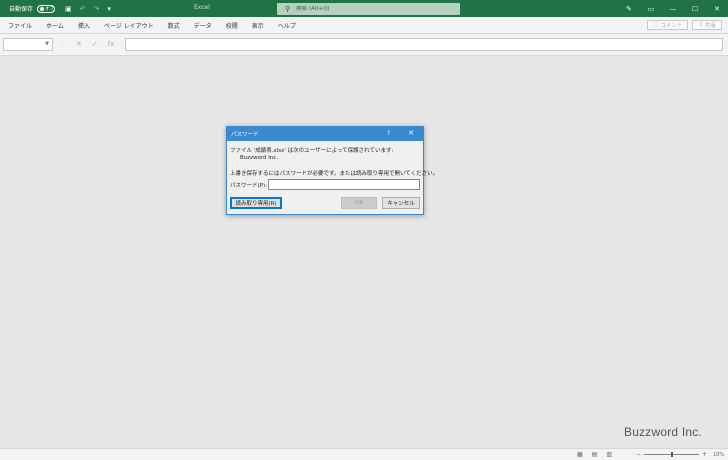 The image size is (728, 460). What do you see at coordinates (232, 25) in the screenshot?
I see `tab-review: 校閲` at bounding box center [232, 25].